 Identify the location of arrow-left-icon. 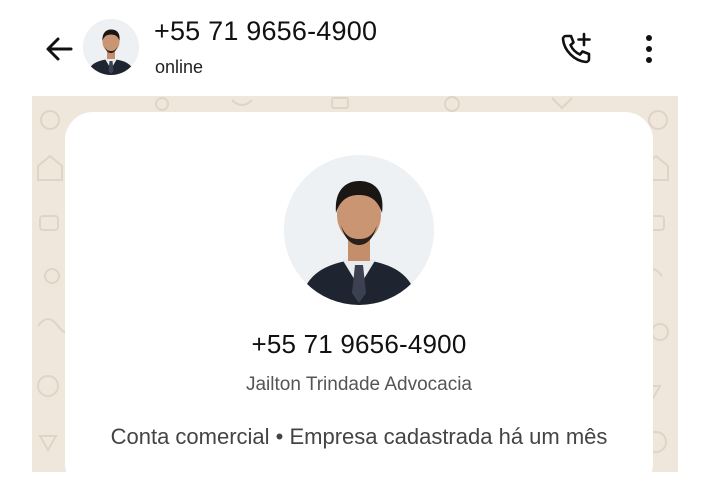
(59, 49).